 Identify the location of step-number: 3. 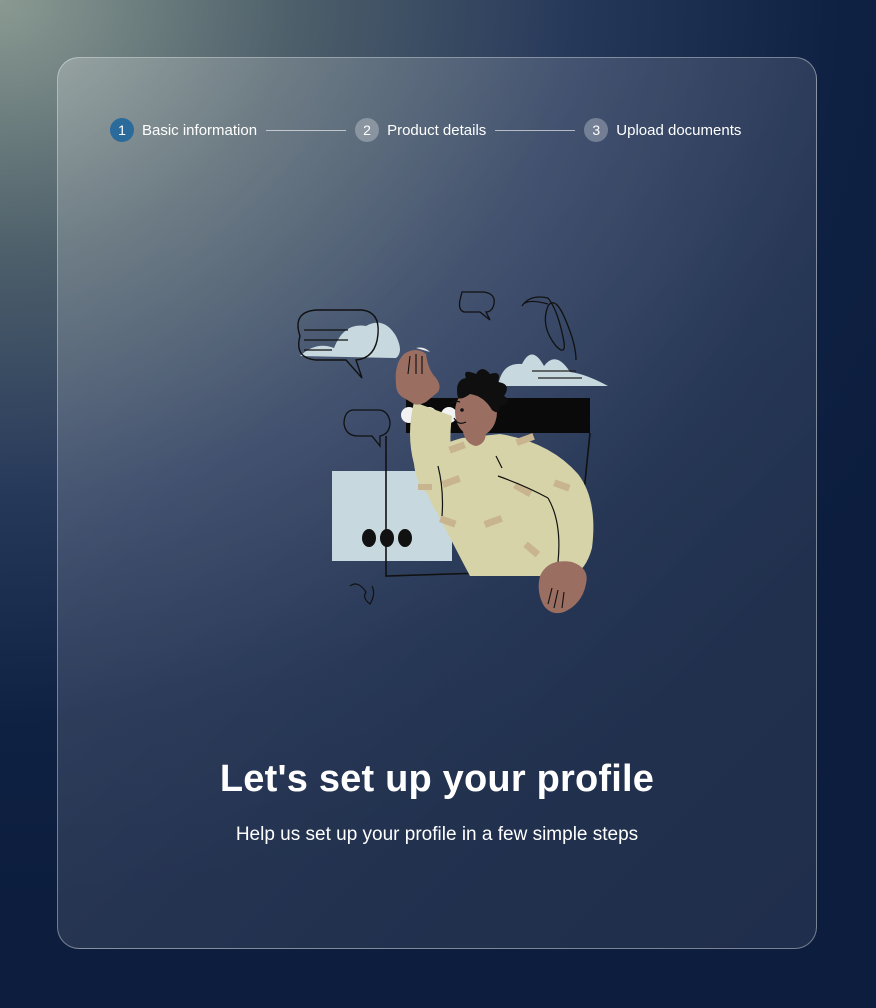
(596, 130).